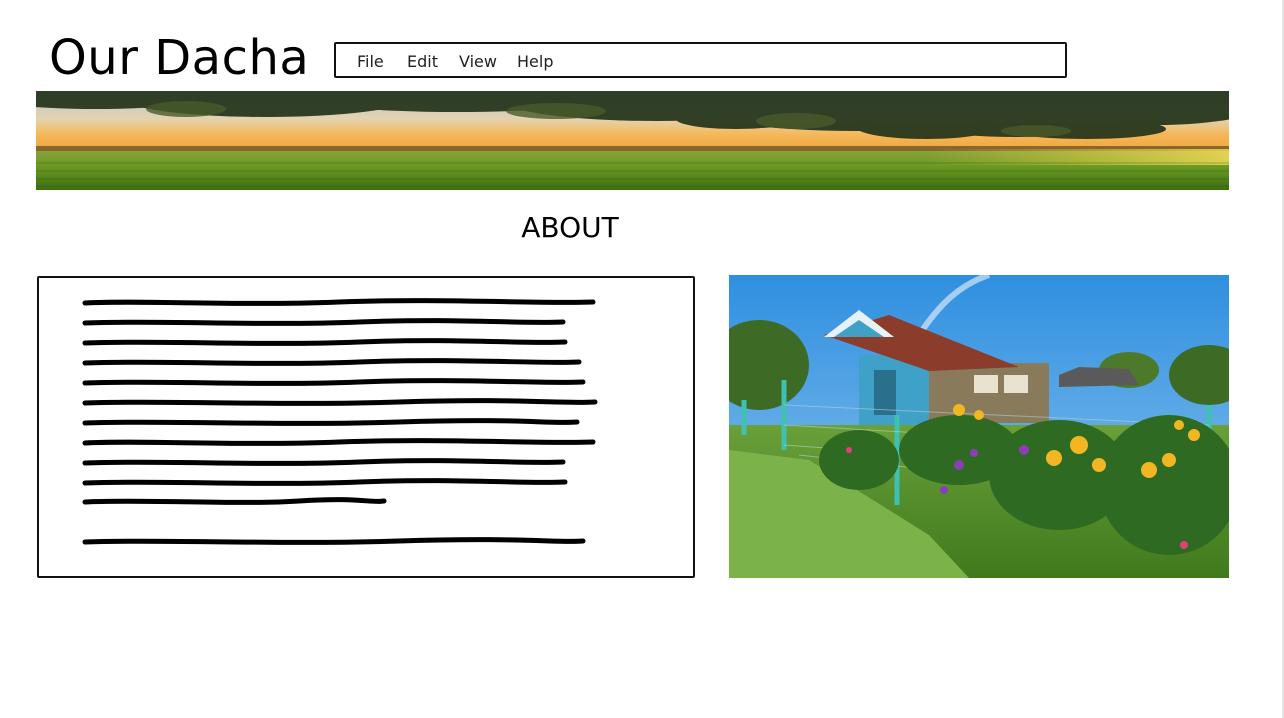 This screenshot has width=1284, height=718. What do you see at coordinates (422, 62) in the screenshot?
I see `menu-item-edit: Edit` at bounding box center [422, 62].